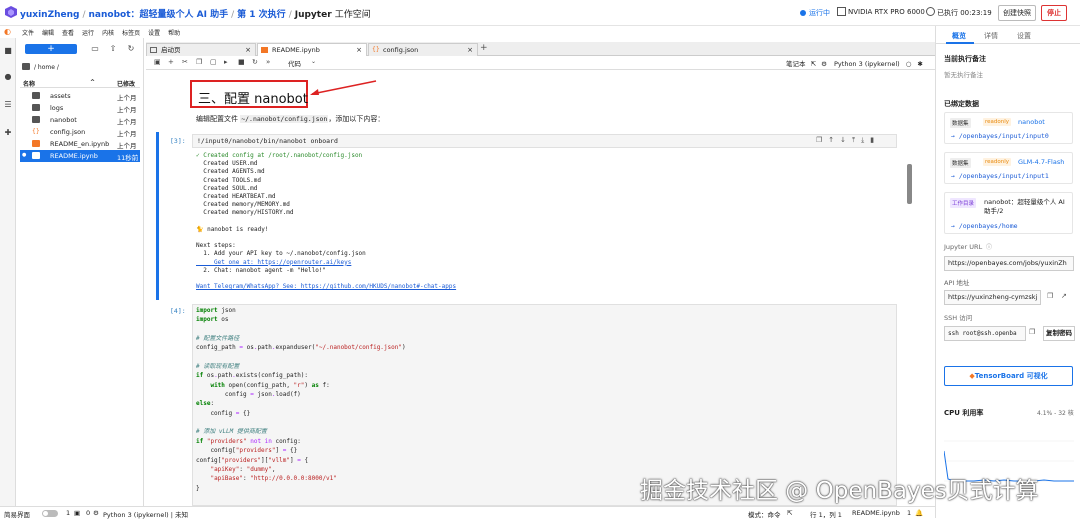  I want to click on tab-details: 详情, so click(991, 36).